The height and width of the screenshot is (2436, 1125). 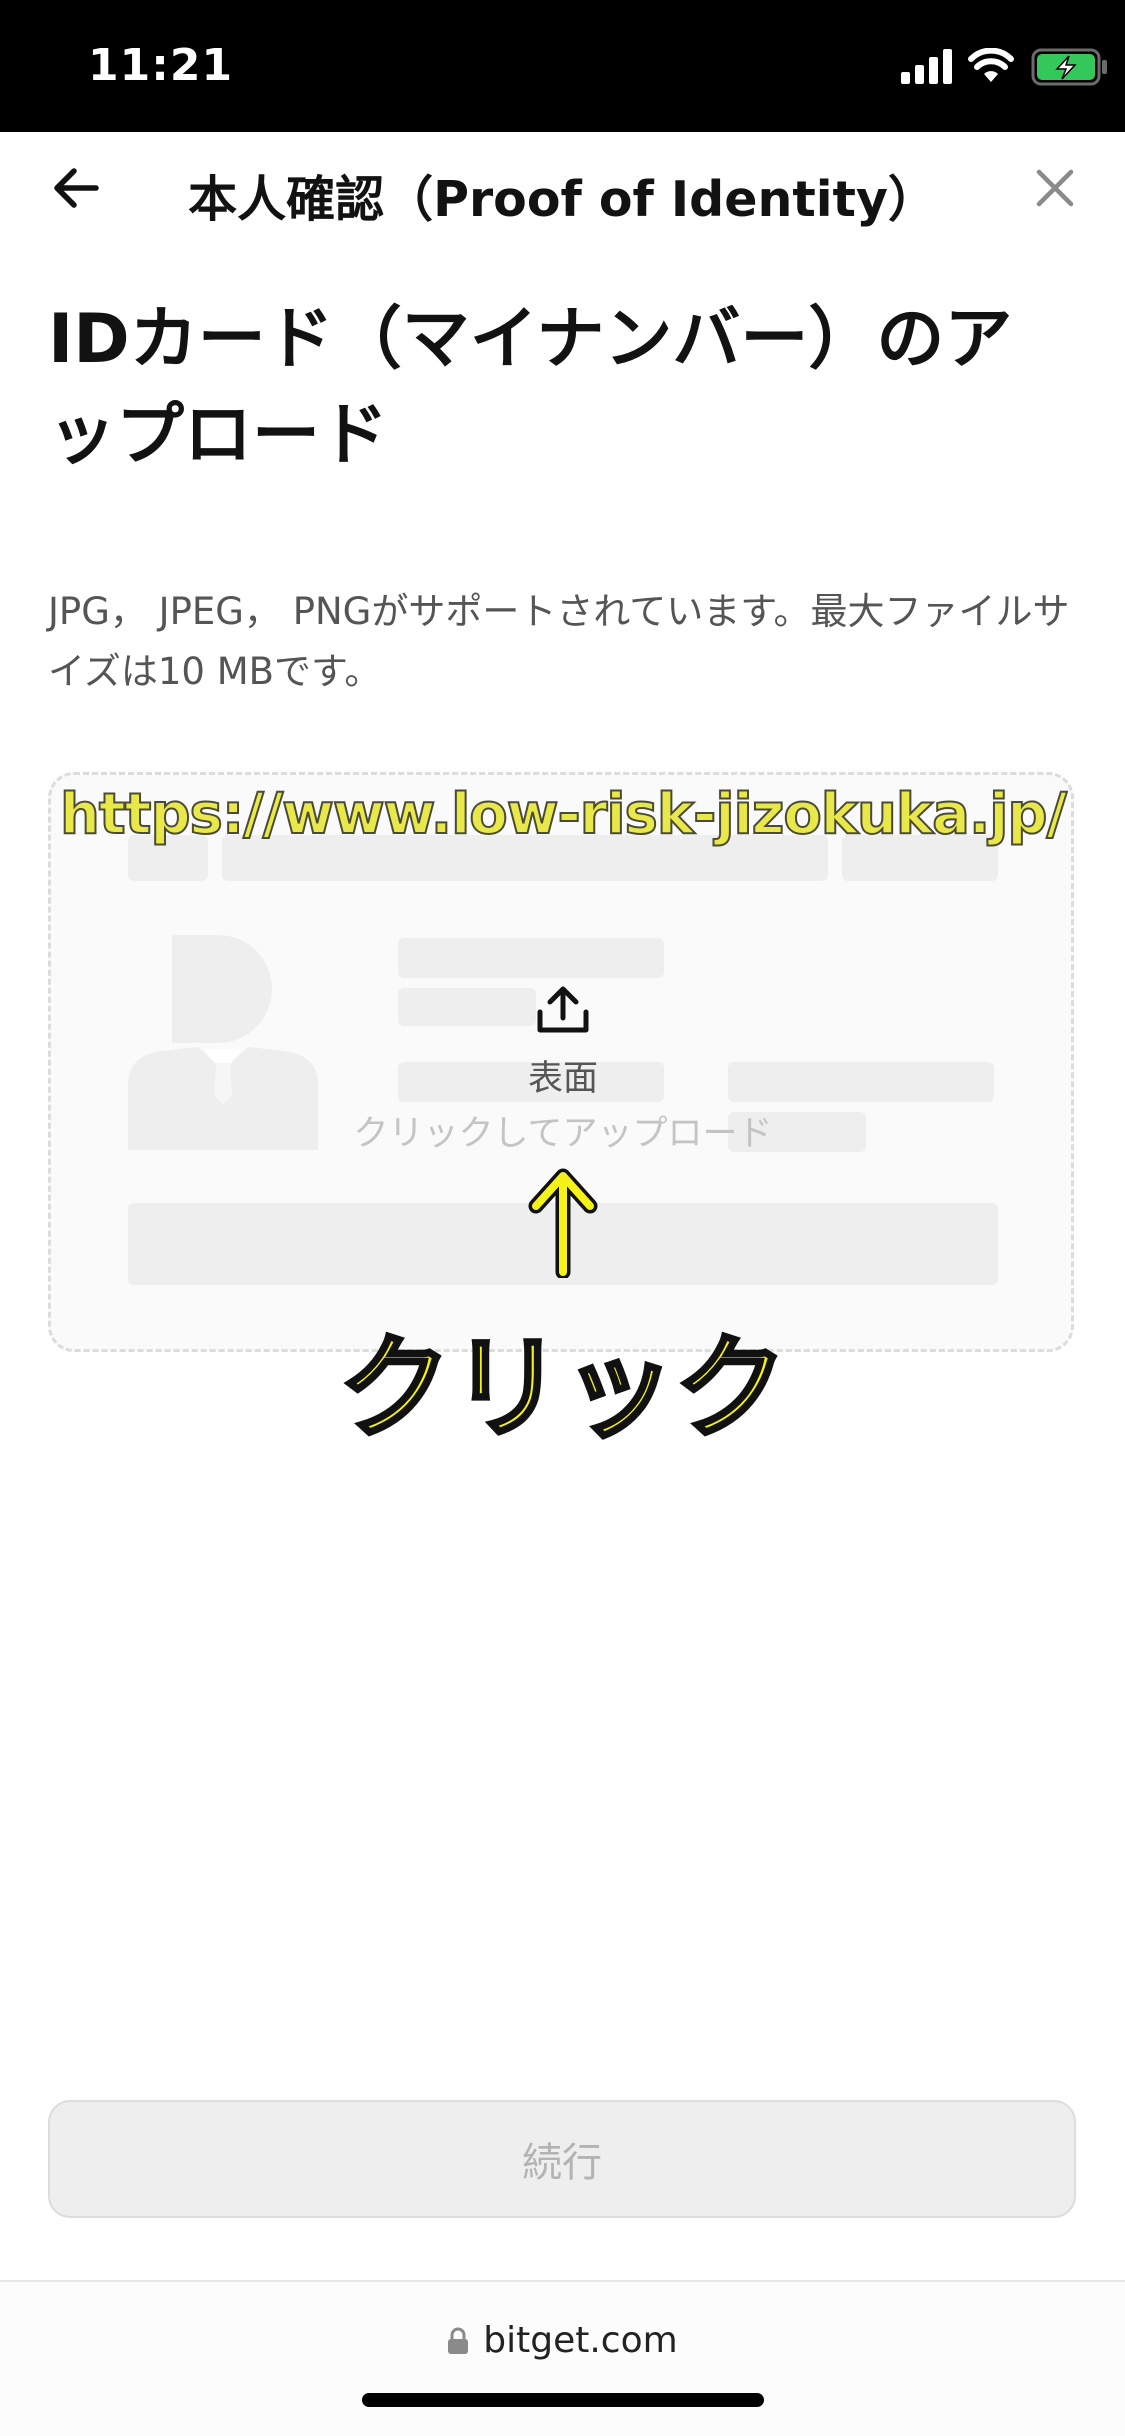 I want to click on upload-hint: クリックしてアップロード, so click(x=563, y=1134).